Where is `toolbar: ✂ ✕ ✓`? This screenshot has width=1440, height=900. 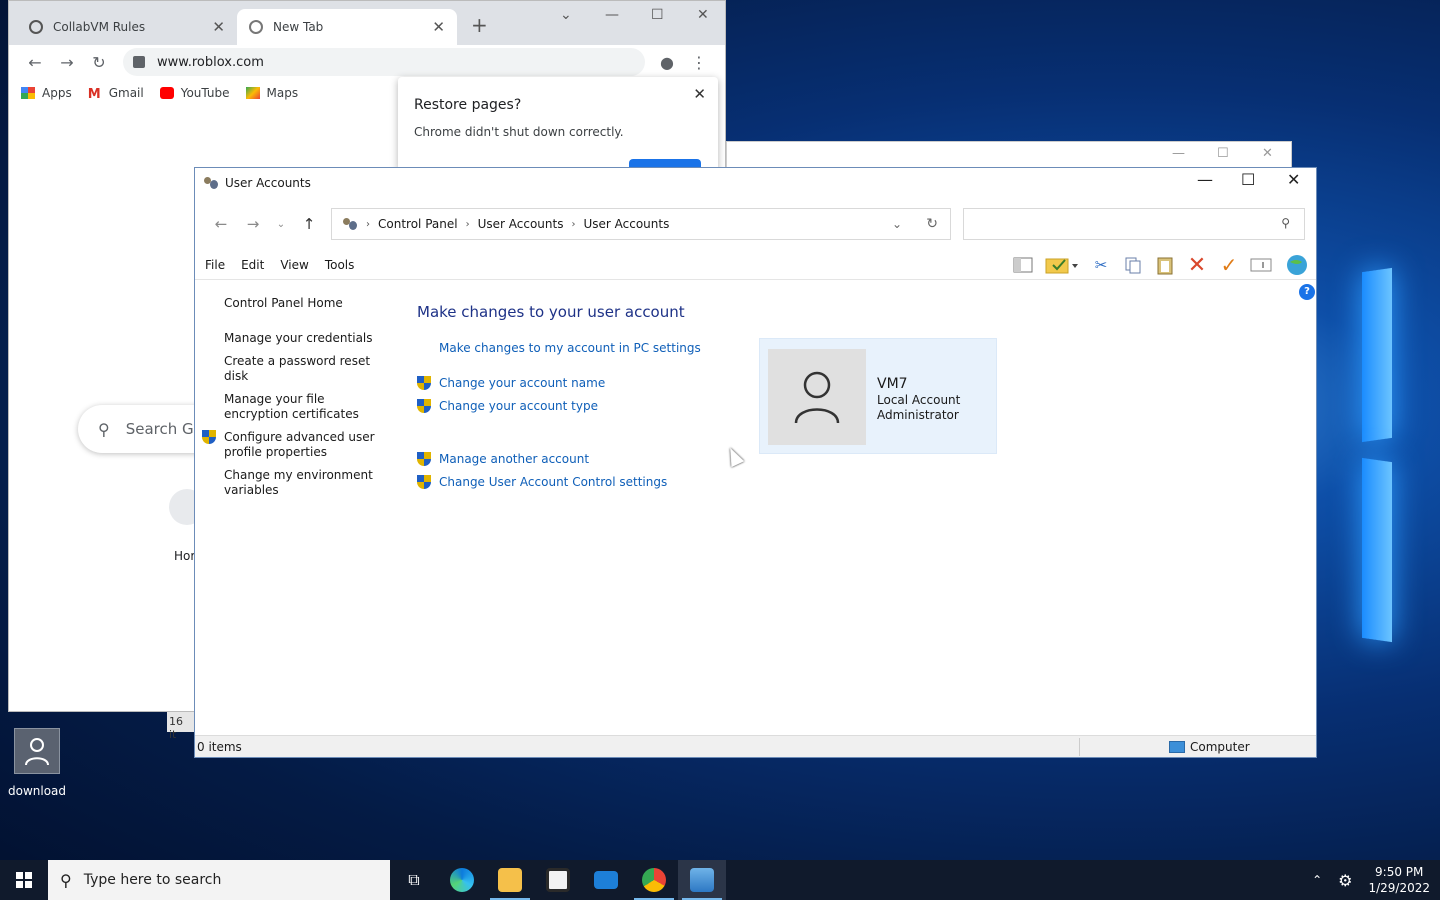 toolbar: ✂ ✕ ✓ is located at coordinates (1155, 265).